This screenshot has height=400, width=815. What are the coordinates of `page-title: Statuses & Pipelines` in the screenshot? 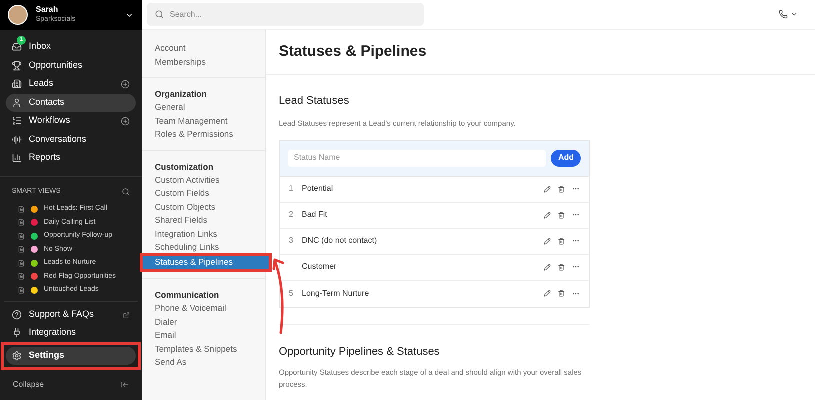 It's located at (353, 52).